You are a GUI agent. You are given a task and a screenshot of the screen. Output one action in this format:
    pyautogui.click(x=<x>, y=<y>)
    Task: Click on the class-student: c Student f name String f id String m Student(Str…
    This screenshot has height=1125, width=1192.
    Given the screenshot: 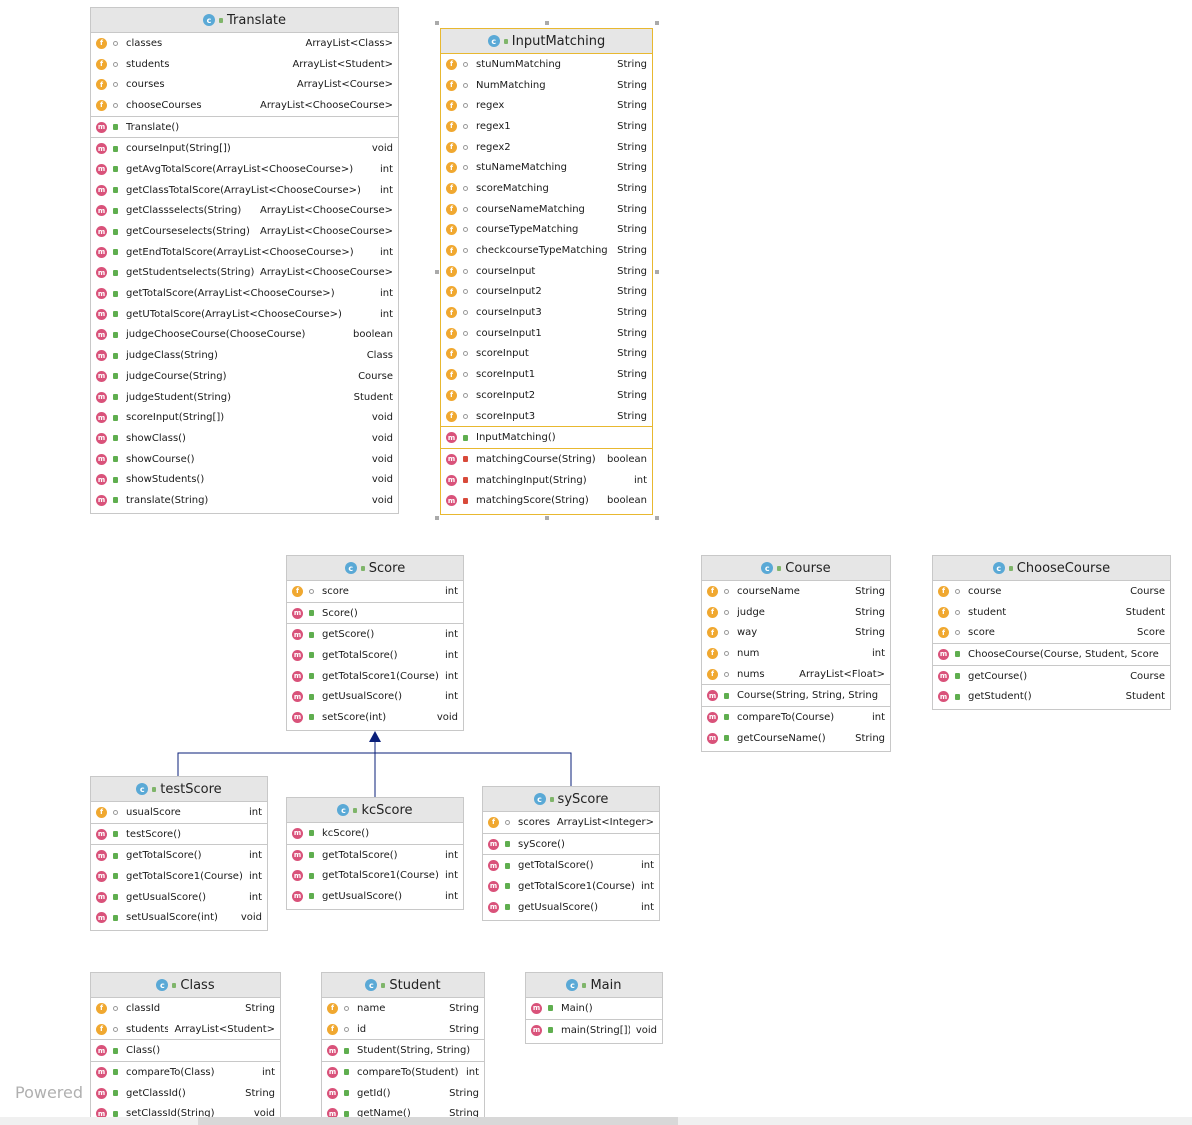 What is the action you would take?
    pyautogui.click(x=403, y=1047)
    